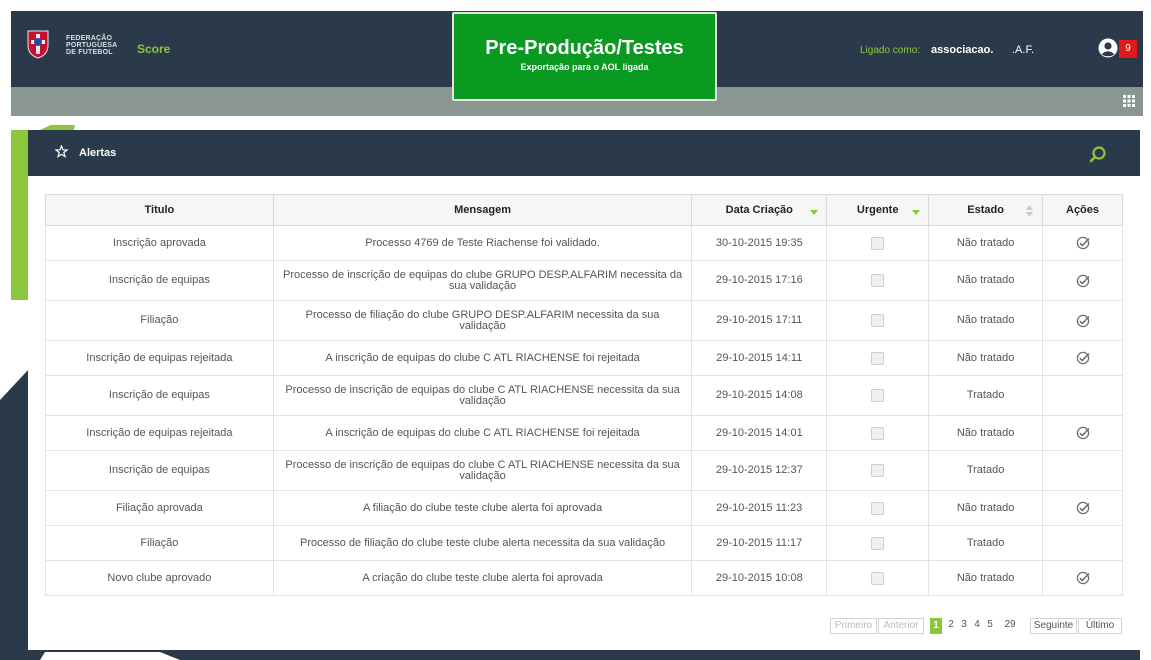 Image resolution: width=1151 pixels, height=660 pixels. I want to click on pagination-next: Seguinte, so click(1053, 626).